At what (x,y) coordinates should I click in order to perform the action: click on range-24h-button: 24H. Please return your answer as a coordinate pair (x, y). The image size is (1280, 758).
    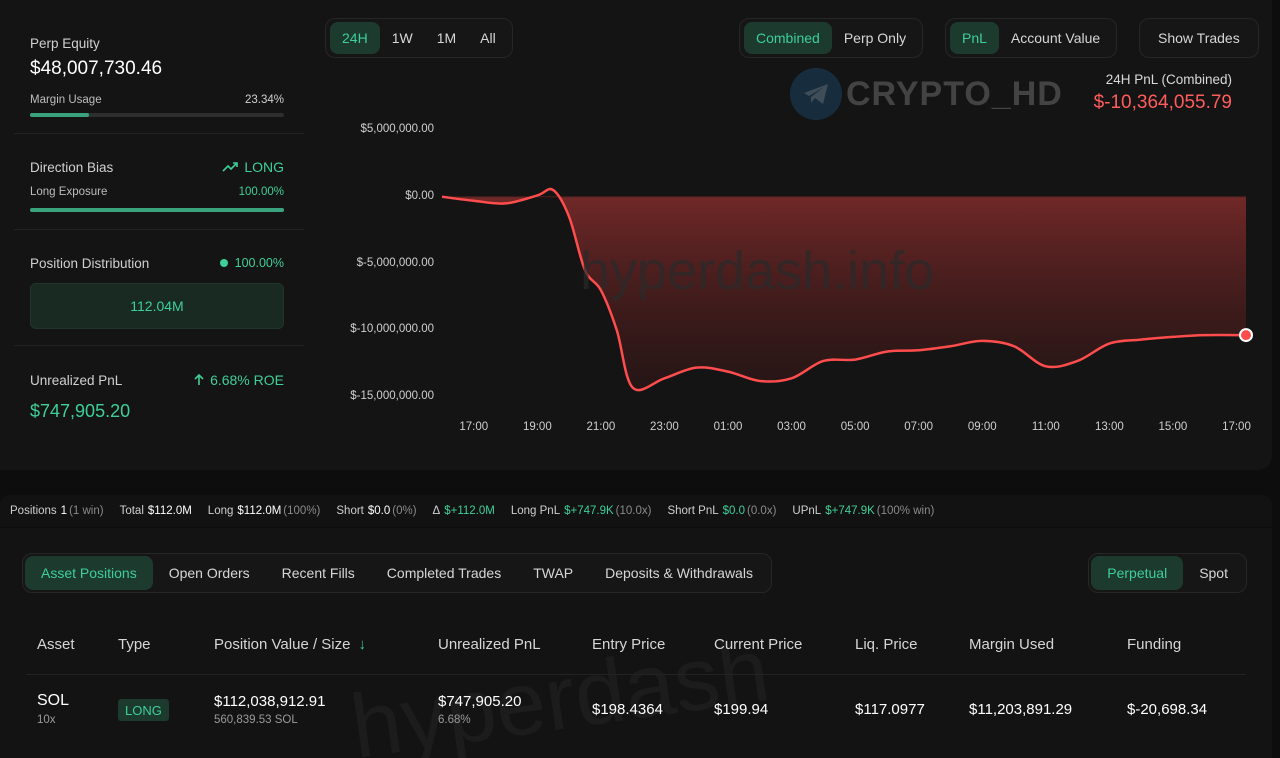
    Looking at the image, I should click on (355, 38).